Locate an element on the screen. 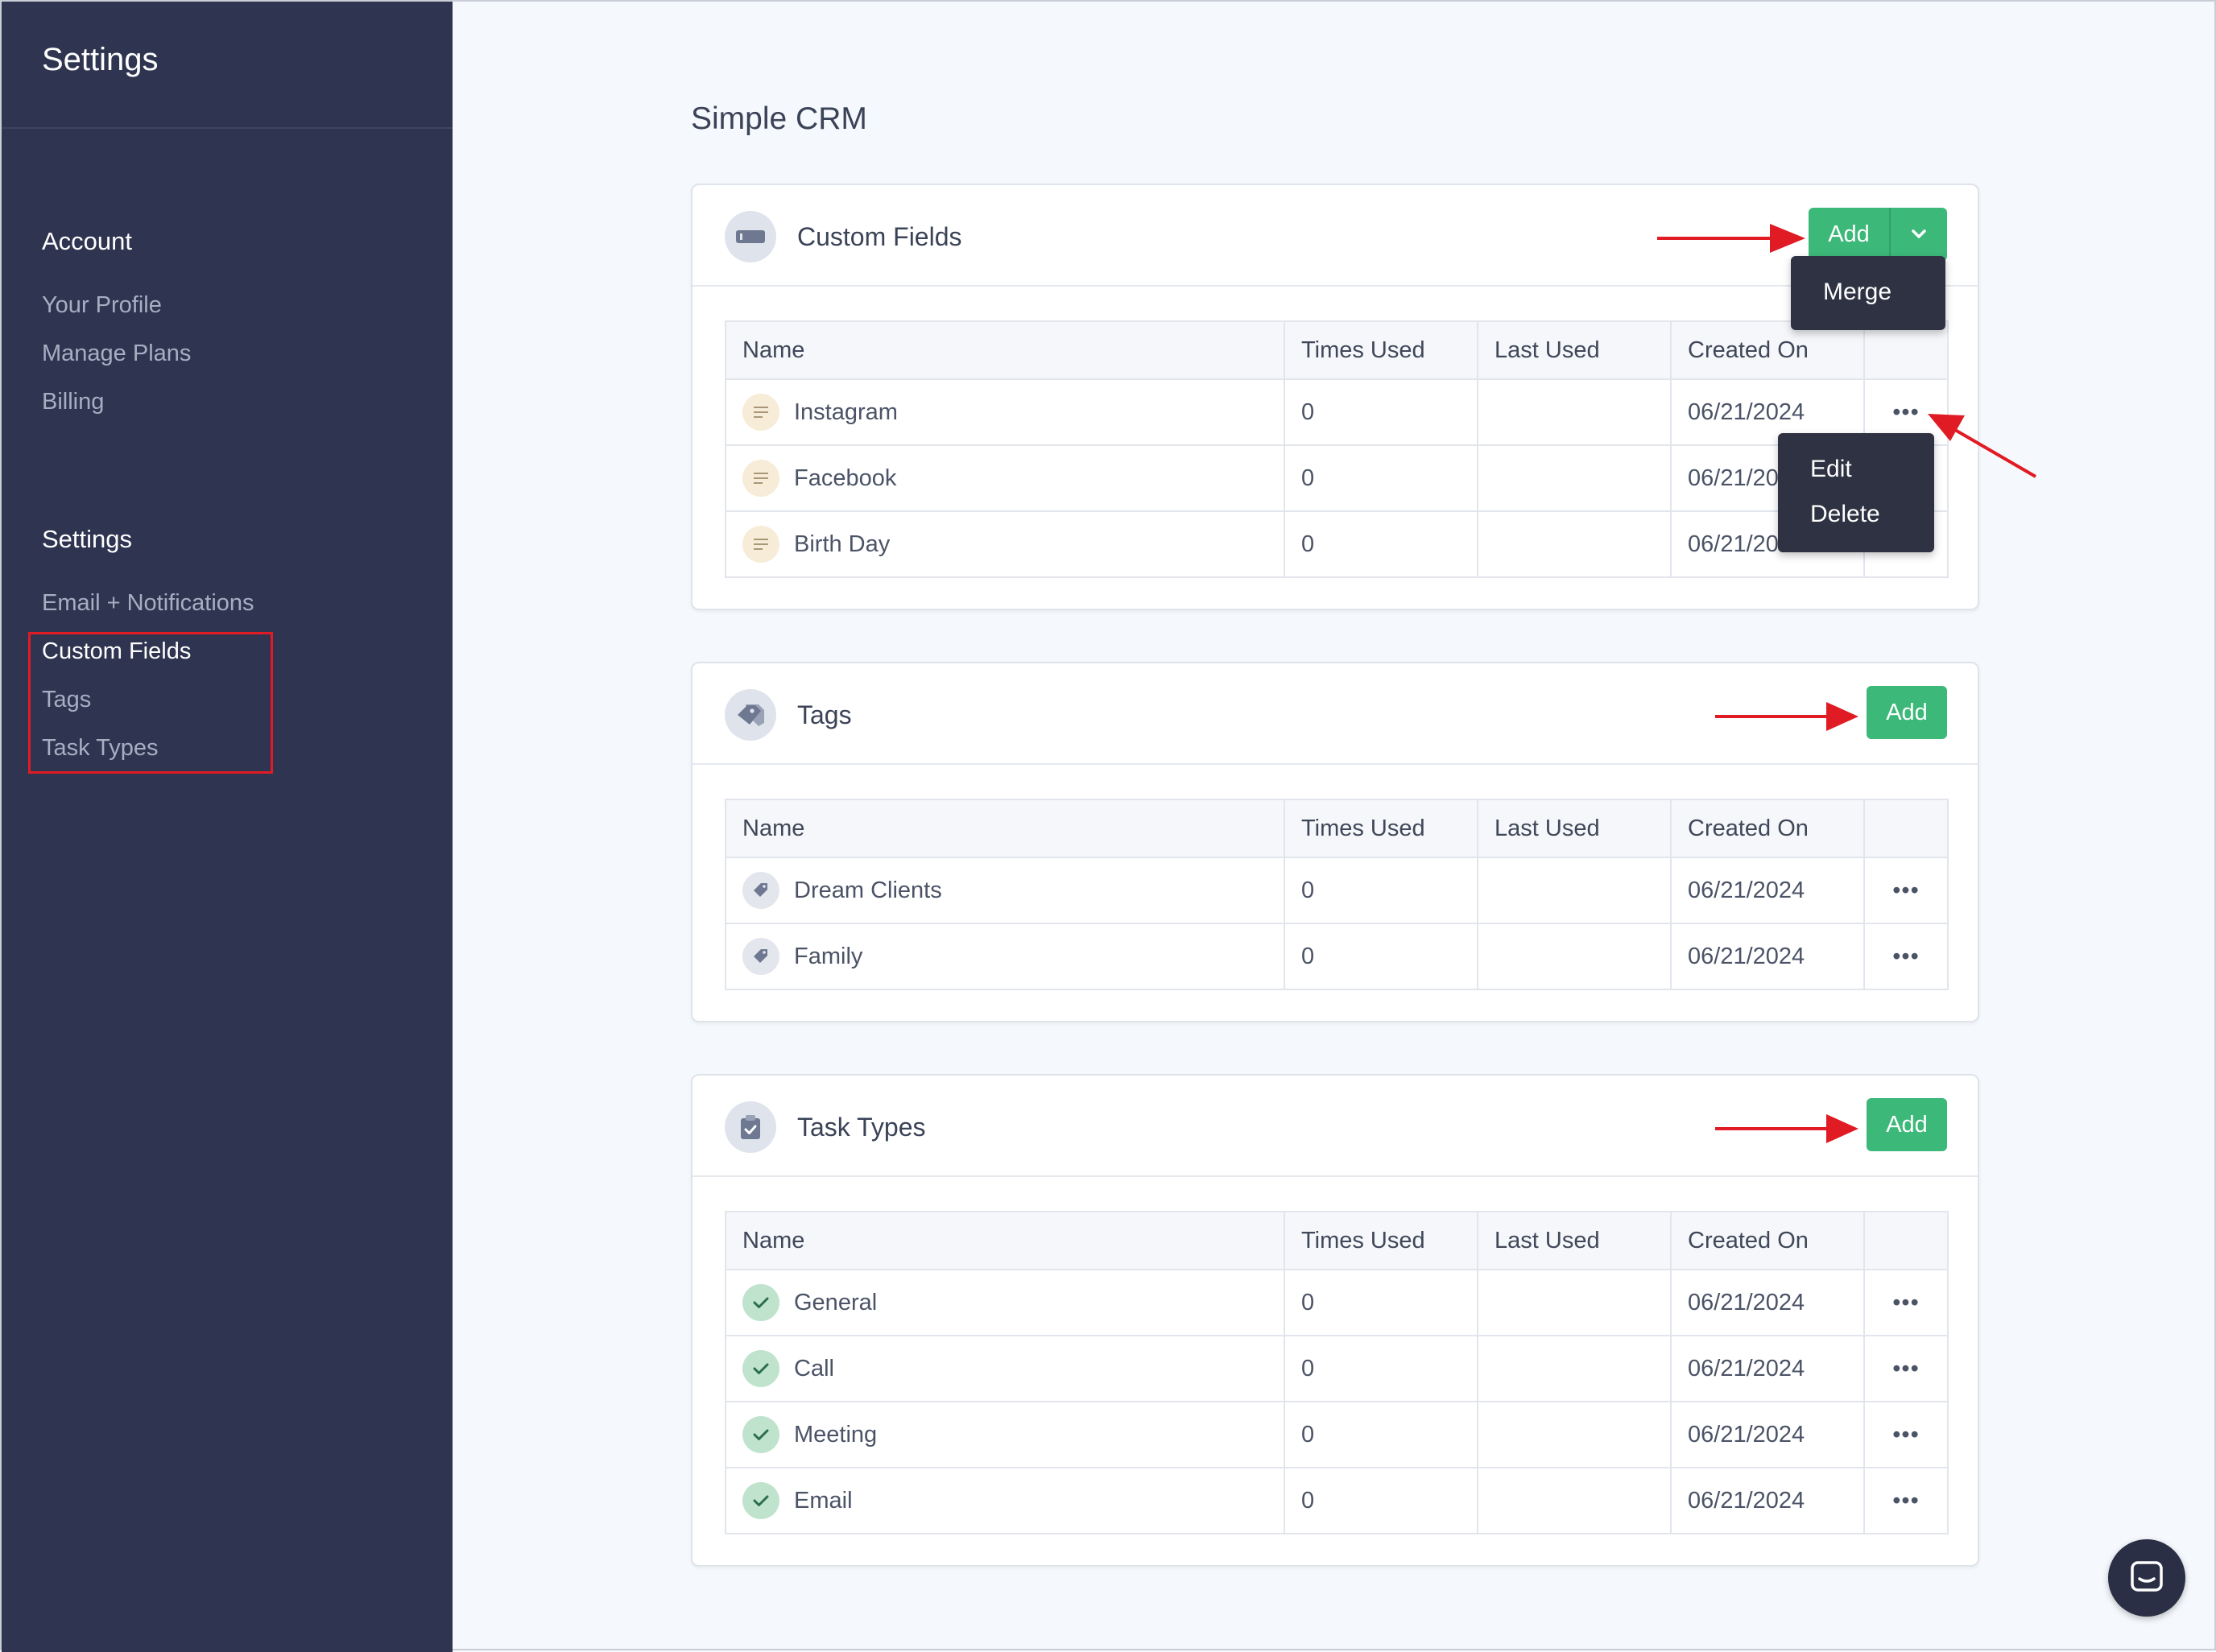 The width and height of the screenshot is (2216, 1652). table-row: Instagram 0 06/21/2024 ••• is located at coordinates (1337, 412).